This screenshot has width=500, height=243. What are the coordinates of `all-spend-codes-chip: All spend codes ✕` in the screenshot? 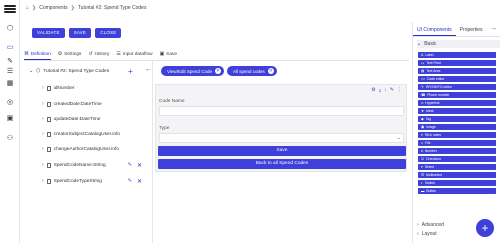 It's located at (252, 71).